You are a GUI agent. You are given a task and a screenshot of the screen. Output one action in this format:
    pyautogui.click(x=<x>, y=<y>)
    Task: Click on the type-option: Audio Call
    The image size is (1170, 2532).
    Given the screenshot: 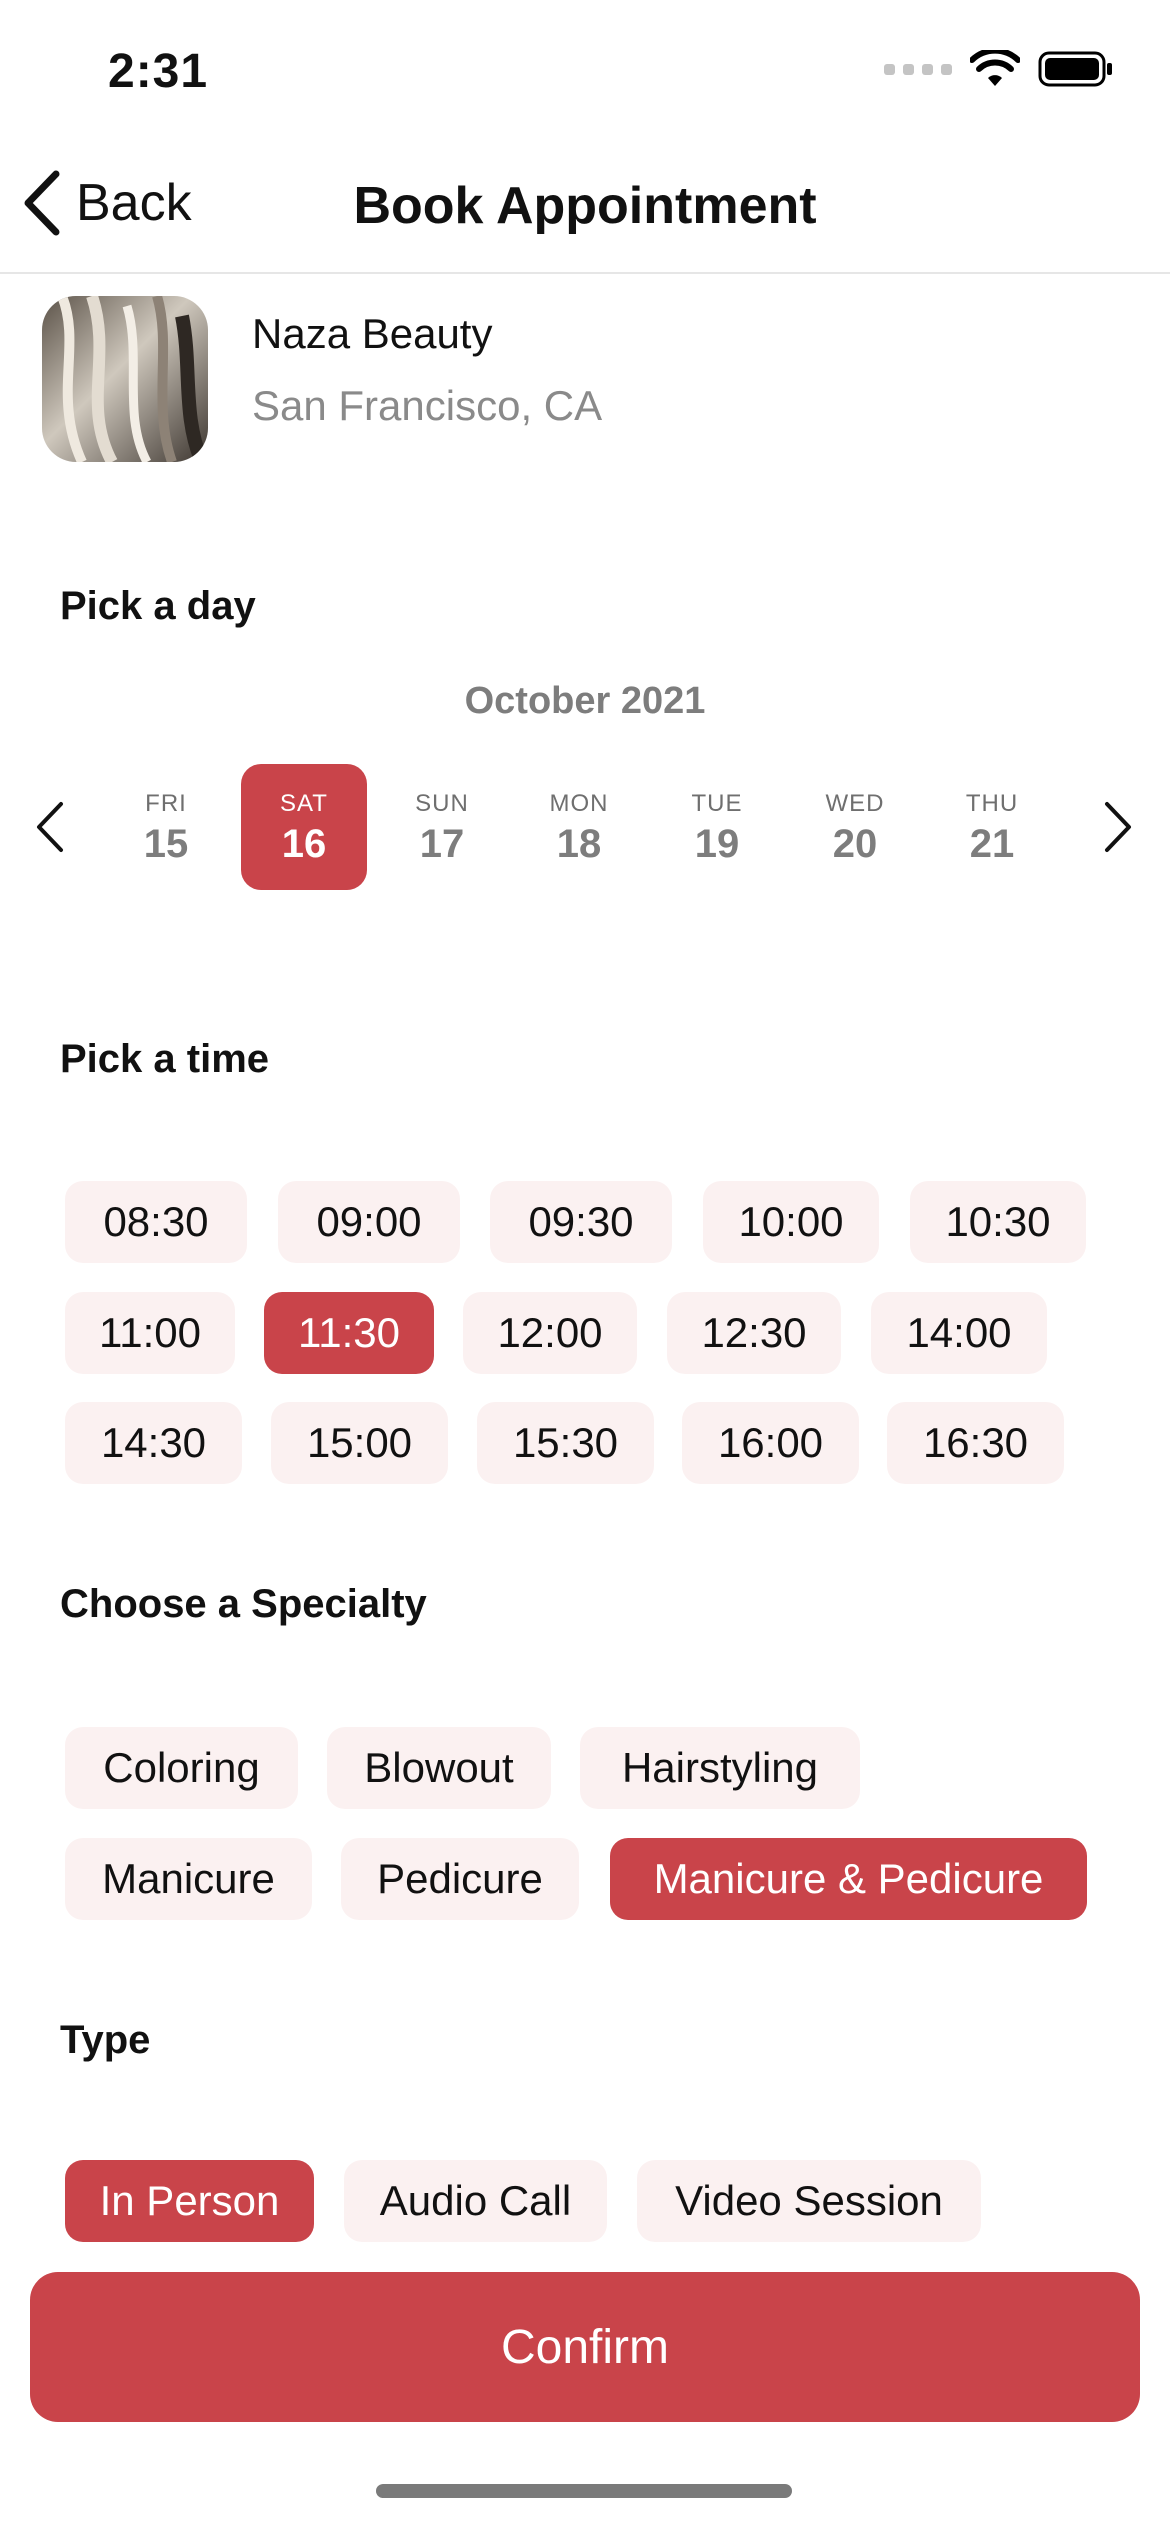 What is the action you would take?
    pyautogui.click(x=475, y=2201)
    